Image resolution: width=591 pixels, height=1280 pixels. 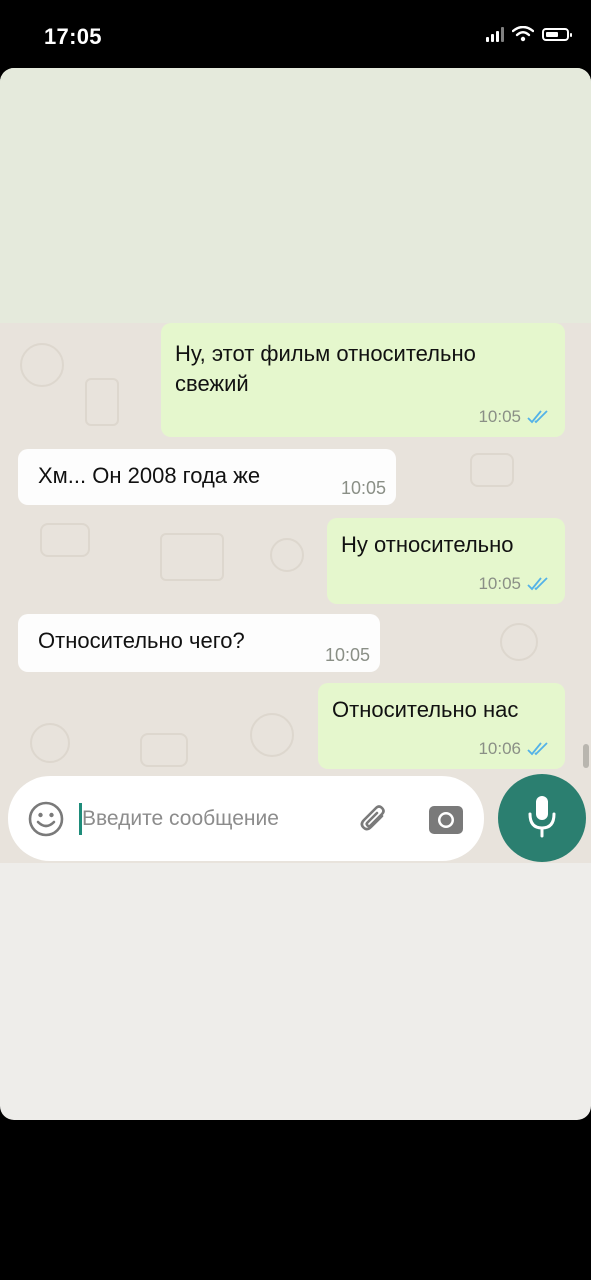 I want to click on signal-icon, so click(x=495, y=34).